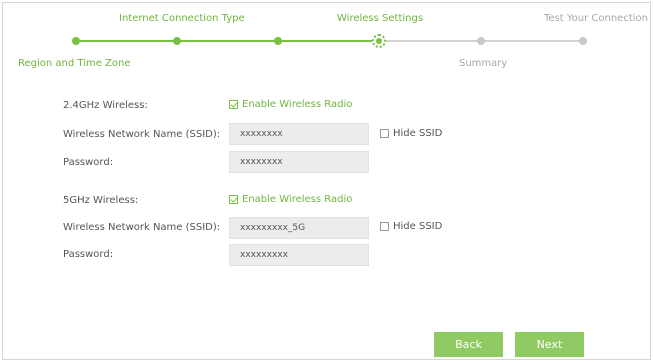 This screenshot has height=362, width=653. Describe the element at coordinates (549, 344) in the screenshot. I see `next-button: Next` at that location.